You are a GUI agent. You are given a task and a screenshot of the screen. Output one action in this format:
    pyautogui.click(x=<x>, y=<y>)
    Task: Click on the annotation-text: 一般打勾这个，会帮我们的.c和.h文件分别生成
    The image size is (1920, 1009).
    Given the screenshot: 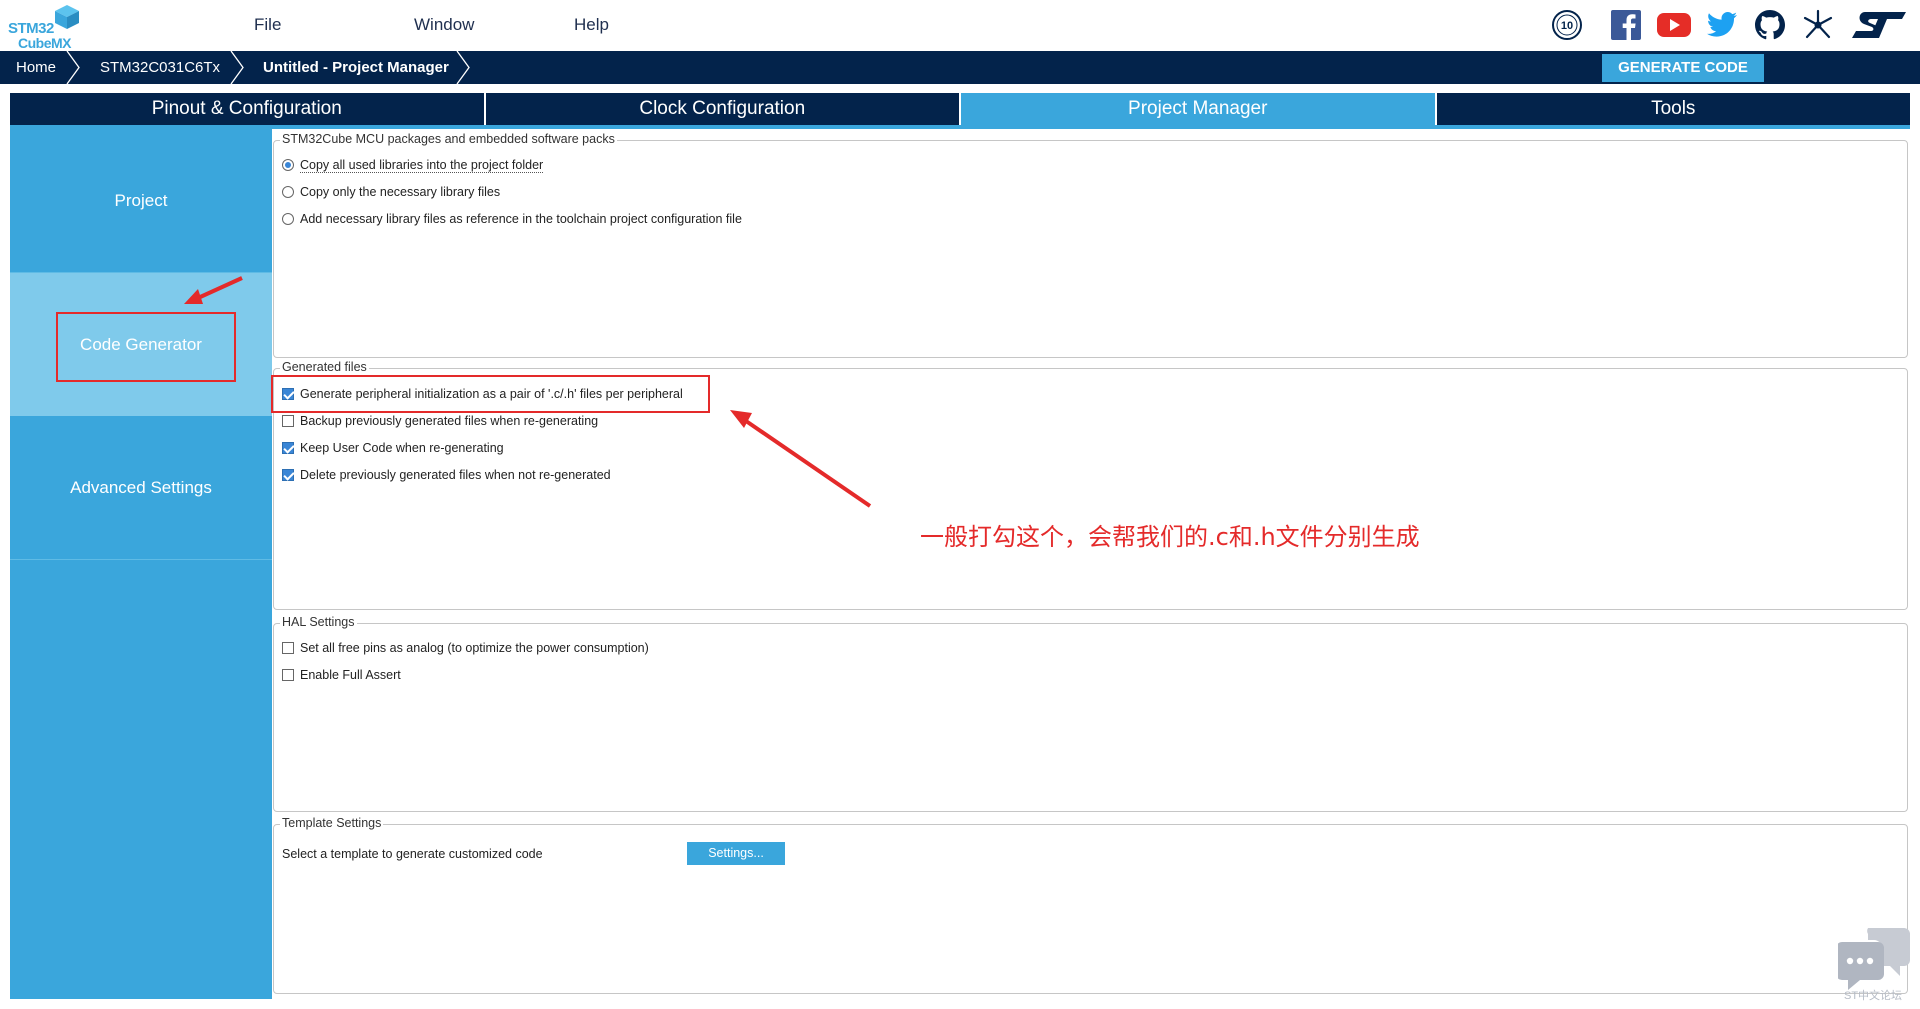 What is the action you would take?
    pyautogui.click(x=1170, y=537)
    